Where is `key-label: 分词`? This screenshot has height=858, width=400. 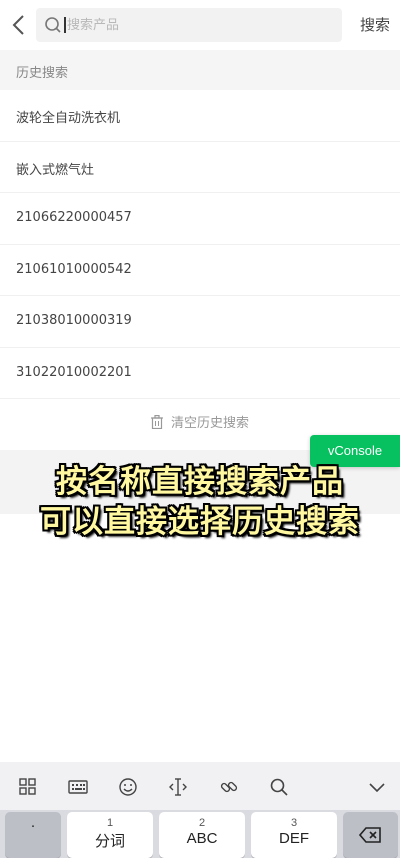 key-label: 分词 is located at coordinates (109, 841).